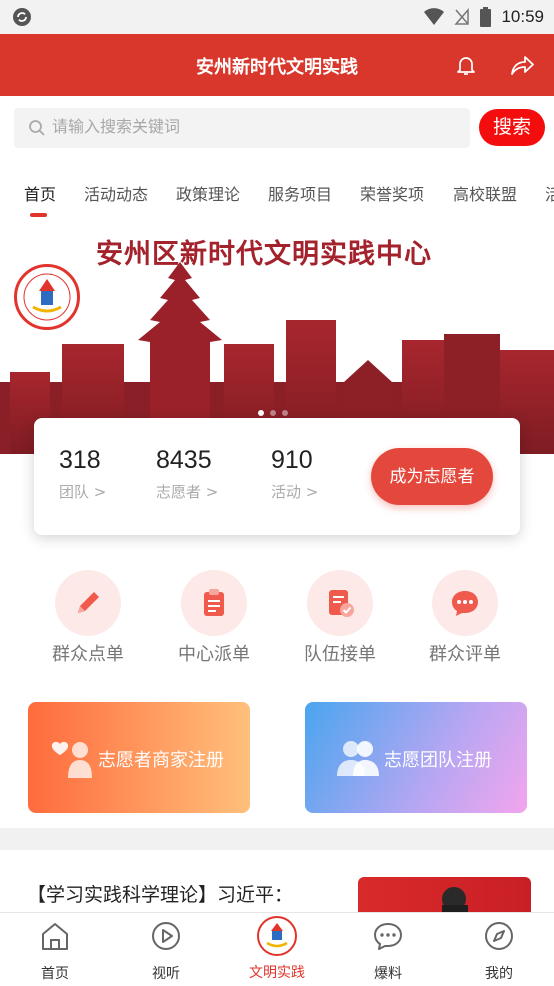  I want to click on quick-action-public-review: 群众评单, so click(465, 618).